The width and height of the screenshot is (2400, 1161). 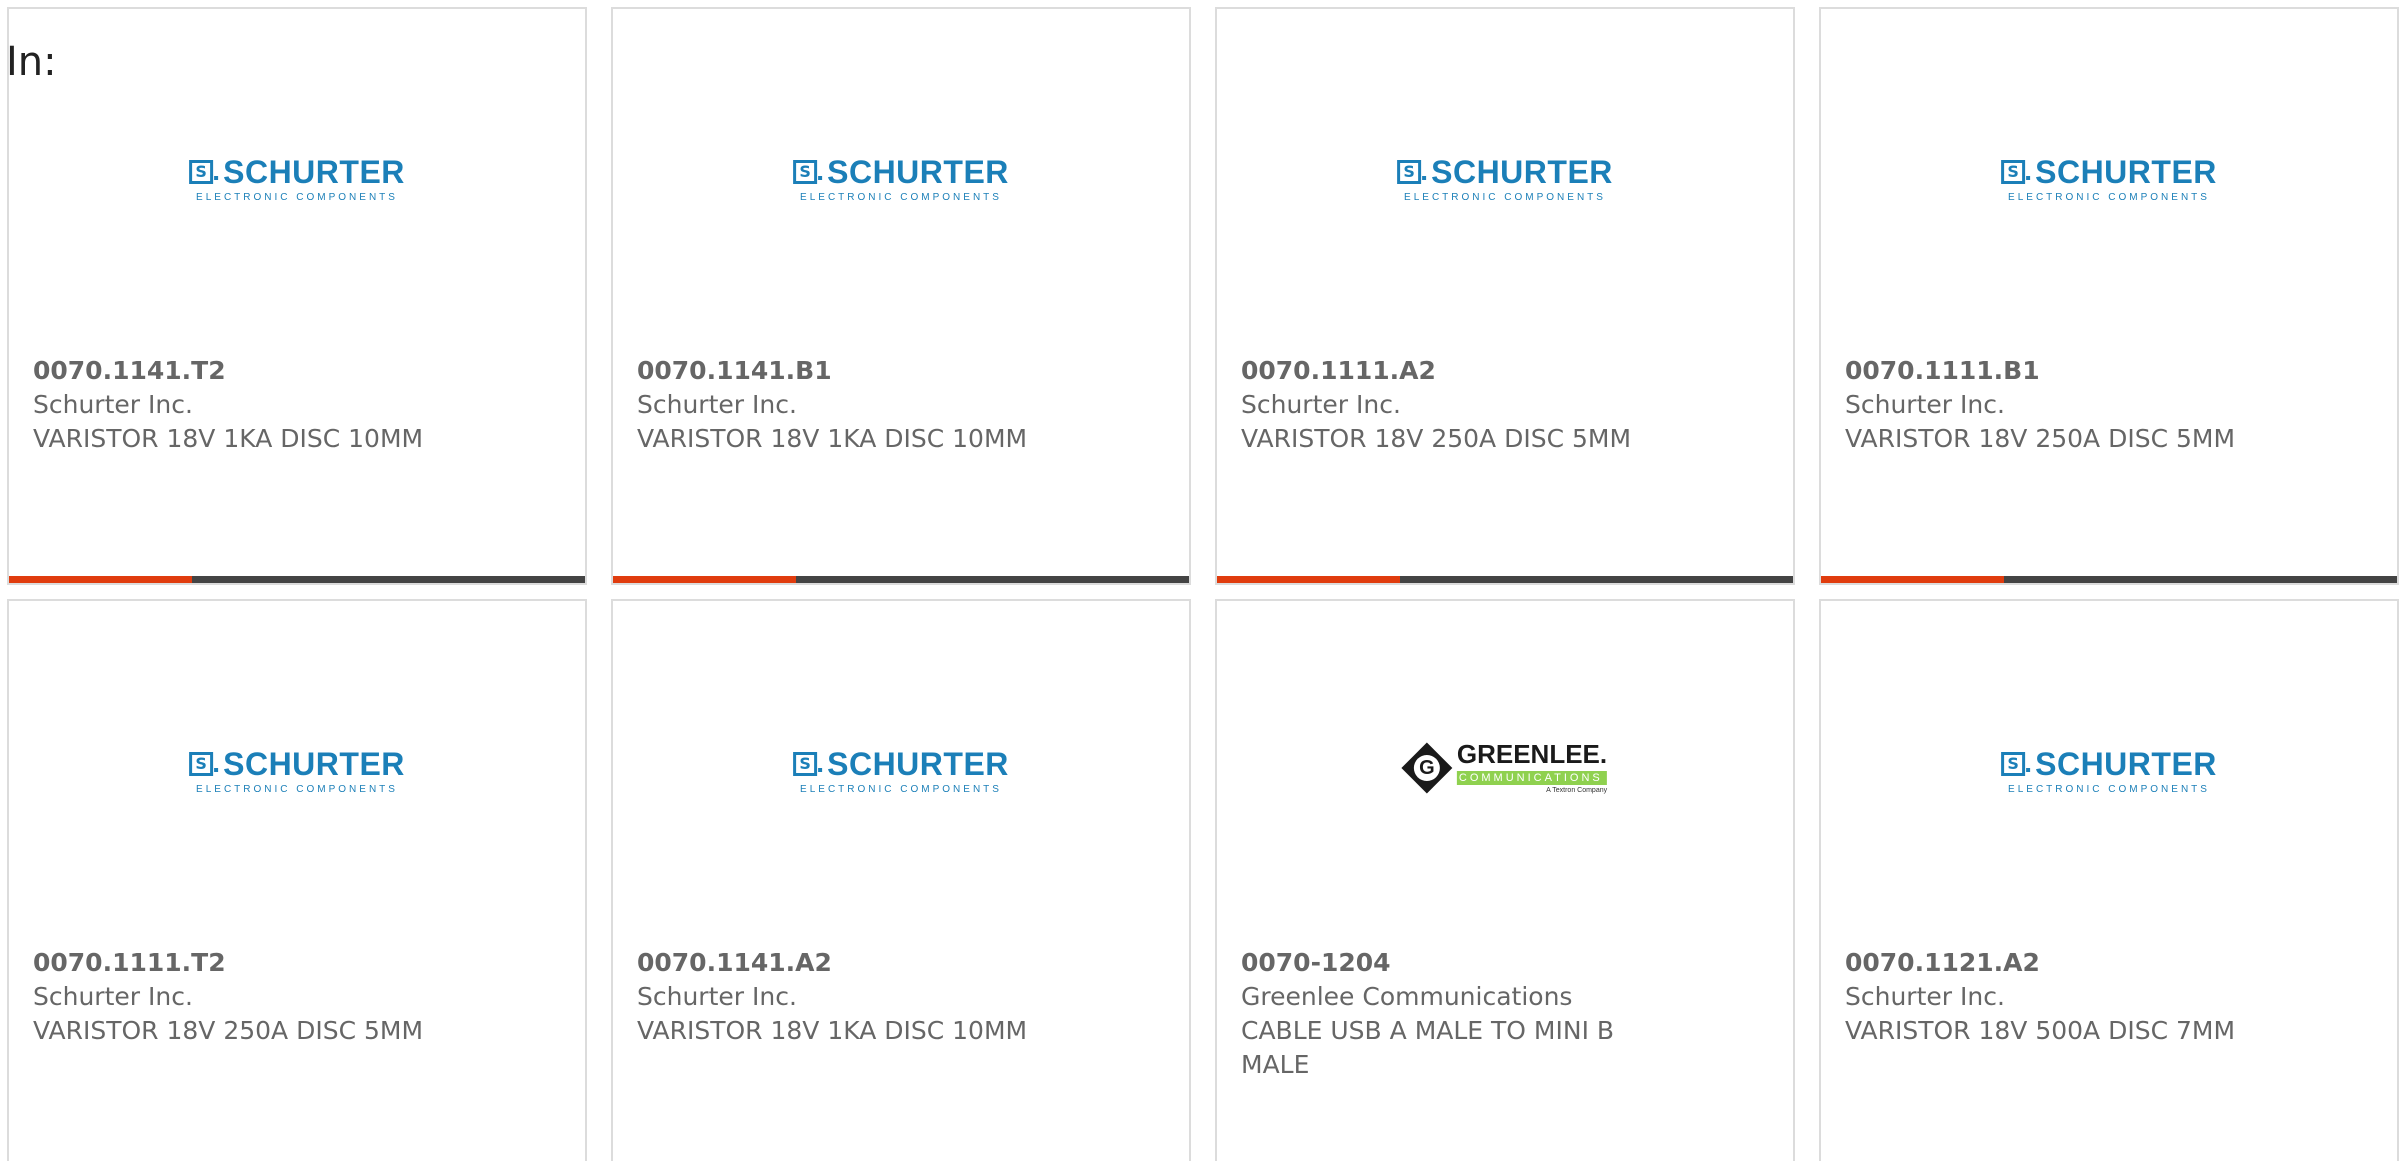 What do you see at coordinates (847, 963) in the screenshot?
I see `part-number: 0070.1141.A2` at bounding box center [847, 963].